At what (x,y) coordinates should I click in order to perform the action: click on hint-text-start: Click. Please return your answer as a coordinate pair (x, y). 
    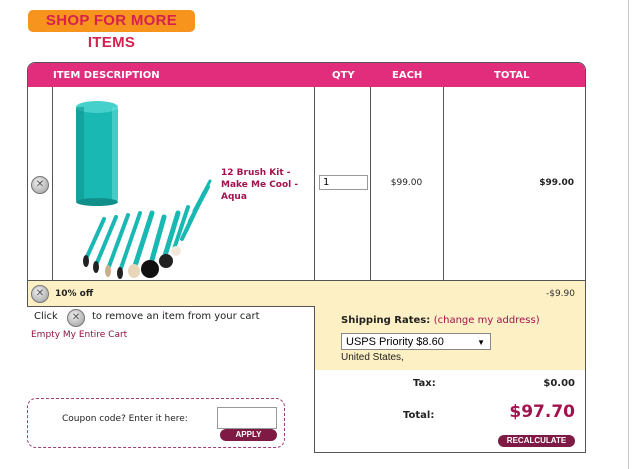
    Looking at the image, I should click on (46, 316).